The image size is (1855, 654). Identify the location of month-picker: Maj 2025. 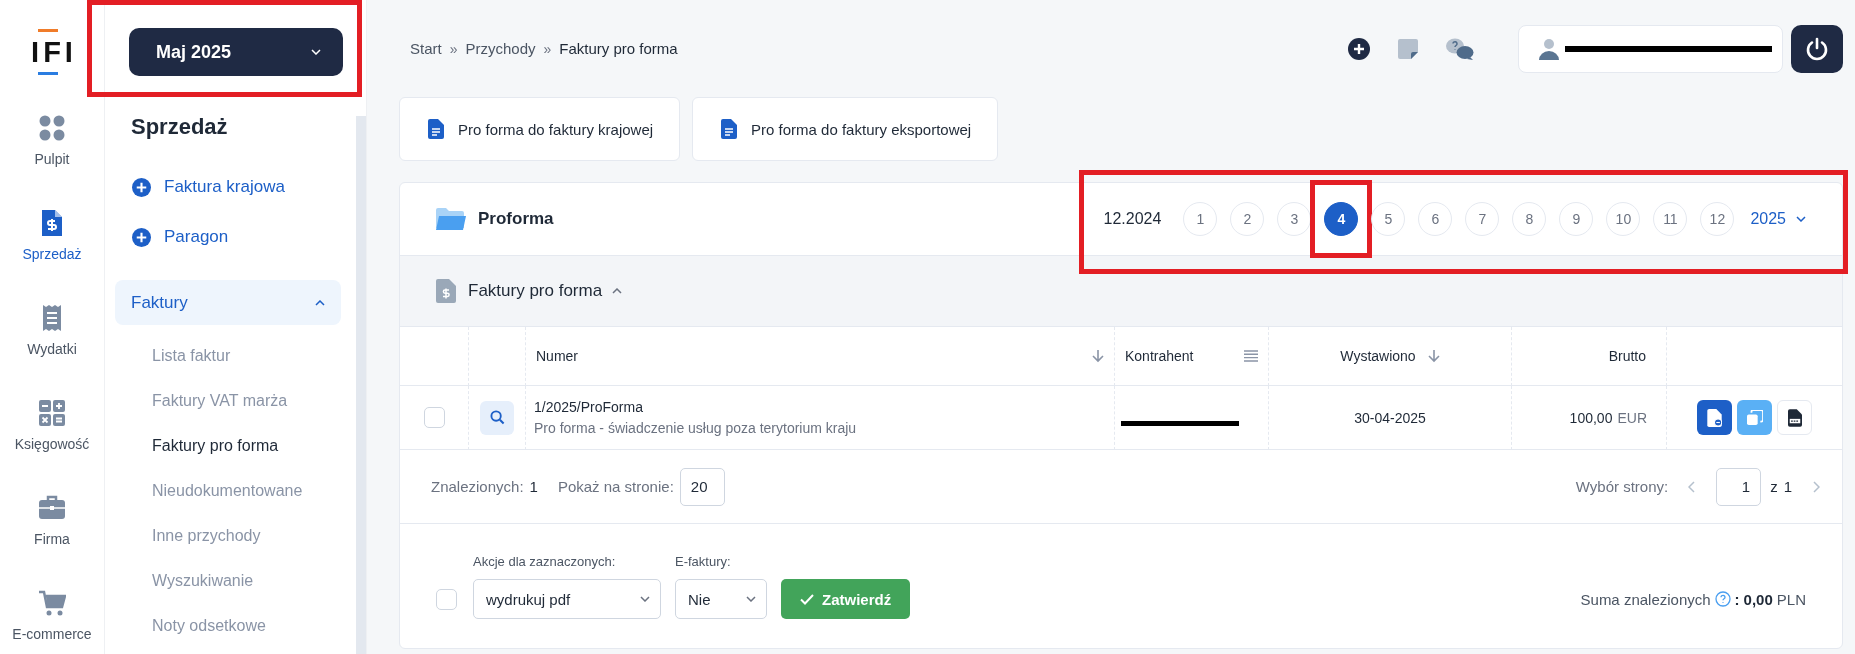
(236, 52).